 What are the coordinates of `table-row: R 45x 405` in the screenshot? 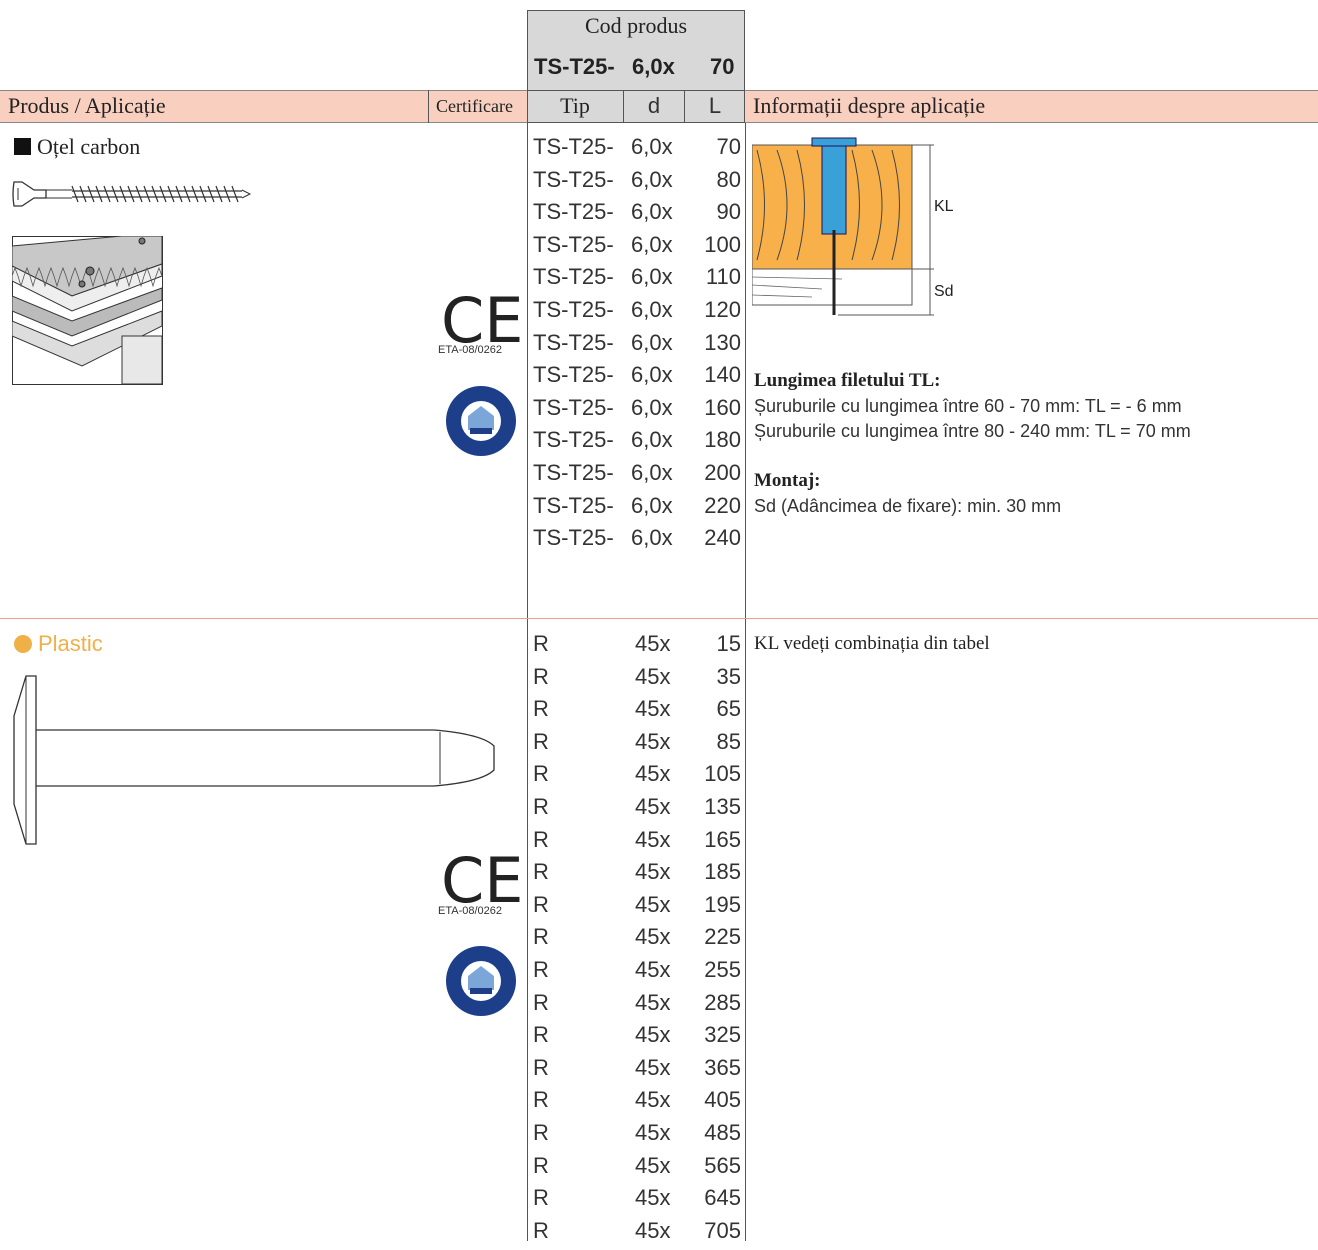 It's located at (637, 1103).